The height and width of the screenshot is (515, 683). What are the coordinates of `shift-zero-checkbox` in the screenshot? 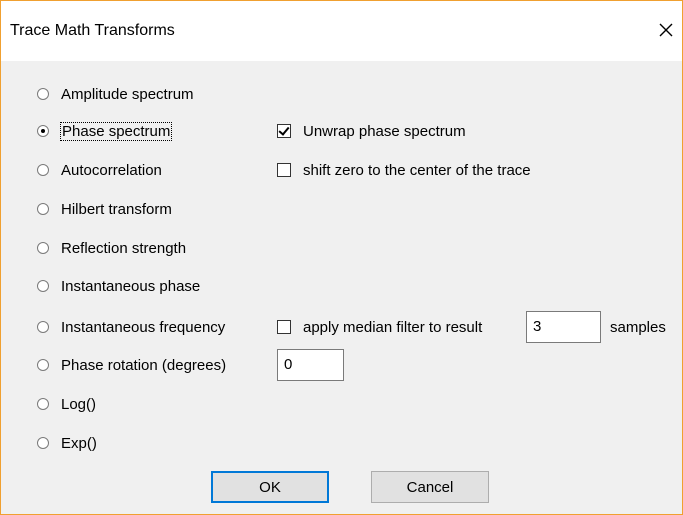 It's located at (284, 170).